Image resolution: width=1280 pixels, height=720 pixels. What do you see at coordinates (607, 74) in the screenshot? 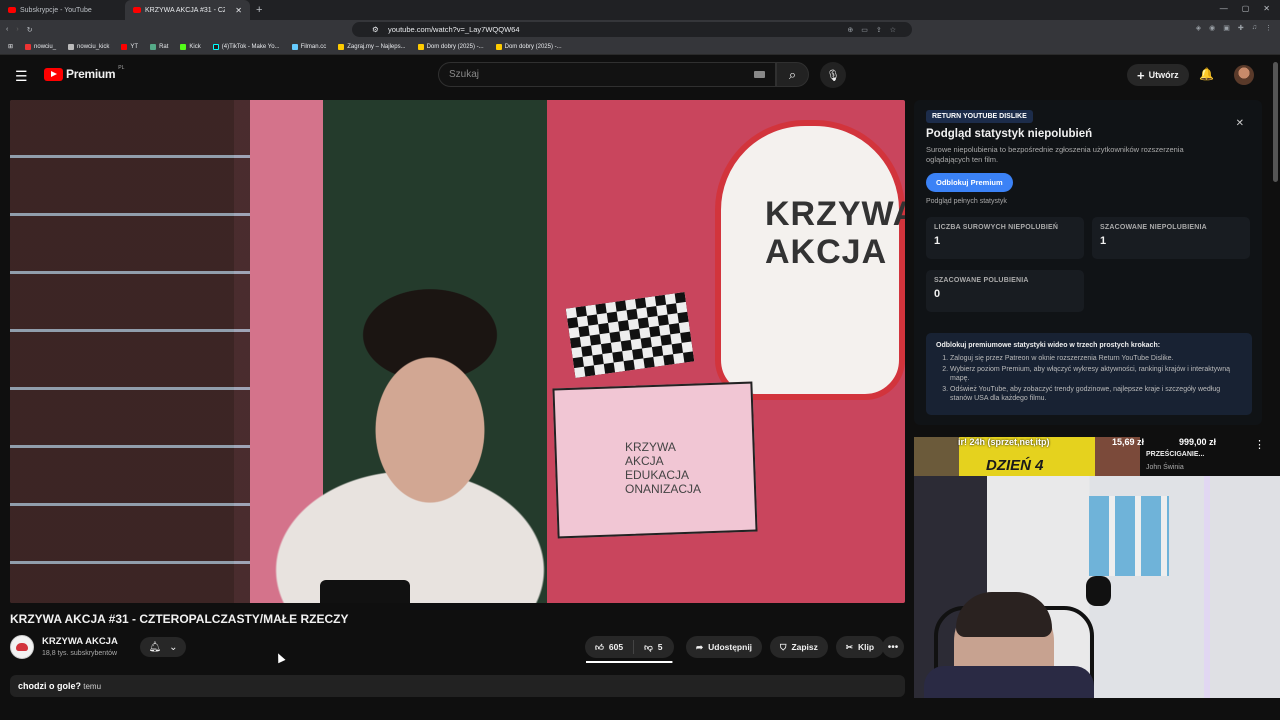
I see `search-input: Szukaj` at bounding box center [607, 74].